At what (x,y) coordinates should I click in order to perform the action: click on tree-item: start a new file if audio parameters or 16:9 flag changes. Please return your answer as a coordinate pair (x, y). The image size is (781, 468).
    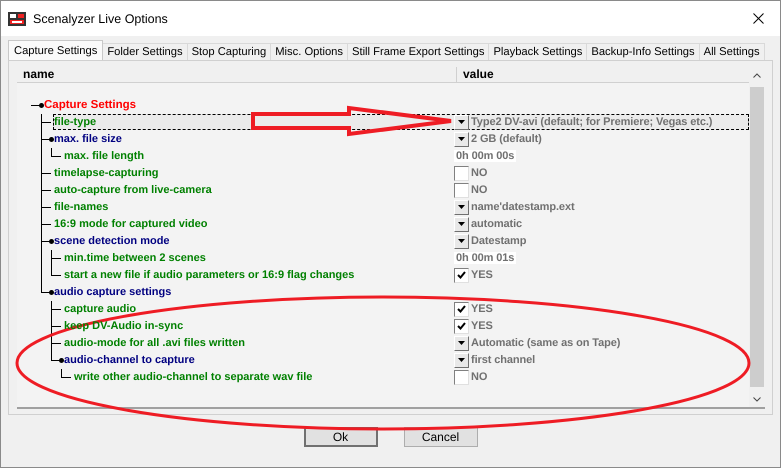
    Looking at the image, I should click on (259, 275).